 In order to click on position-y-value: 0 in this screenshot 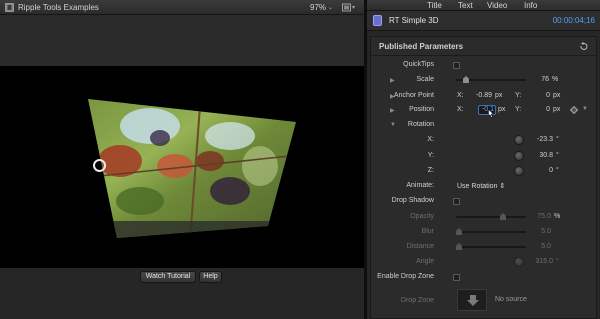, I will do `click(544, 109)`.